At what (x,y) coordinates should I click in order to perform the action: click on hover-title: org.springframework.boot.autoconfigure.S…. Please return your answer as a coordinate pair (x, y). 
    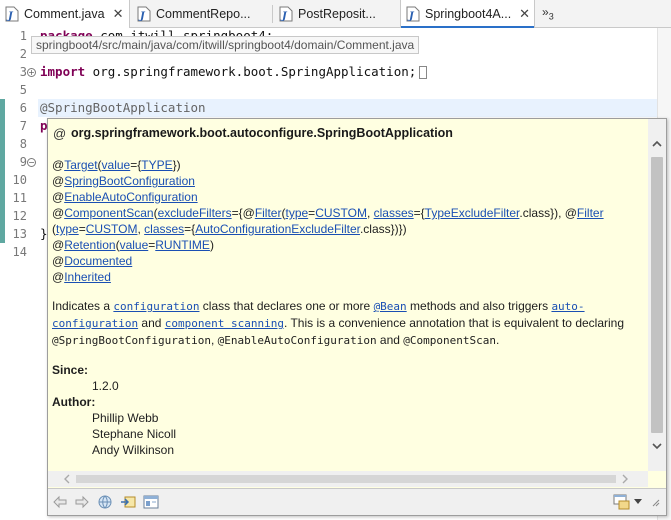
    Looking at the image, I should click on (262, 133).